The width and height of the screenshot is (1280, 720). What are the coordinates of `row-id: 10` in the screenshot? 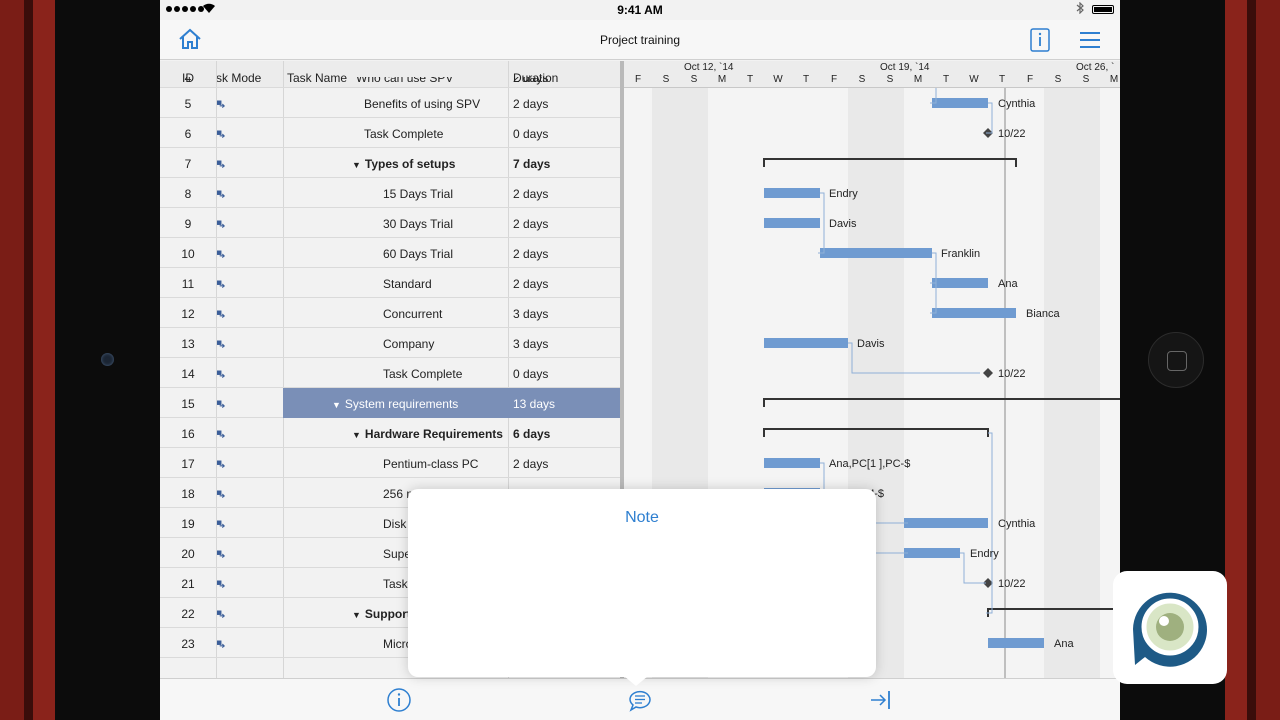 It's located at (188, 254).